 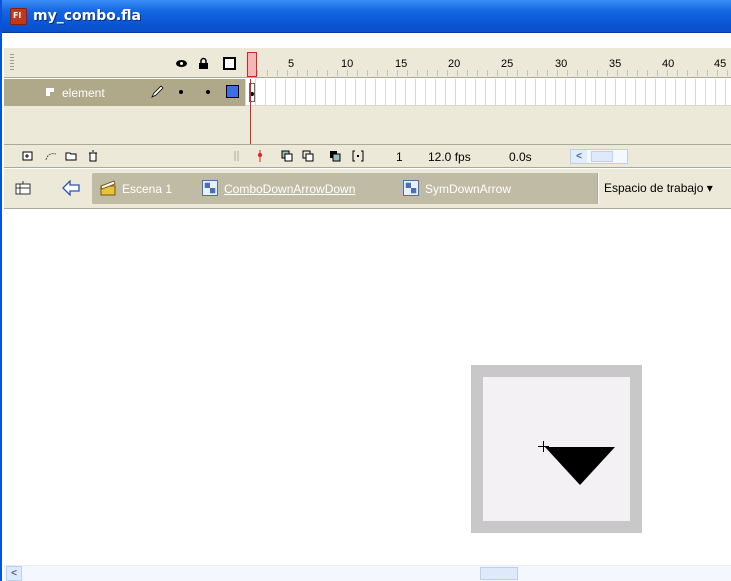 What do you see at coordinates (287, 156) in the screenshot?
I see `onion-skin-icon` at bounding box center [287, 156].